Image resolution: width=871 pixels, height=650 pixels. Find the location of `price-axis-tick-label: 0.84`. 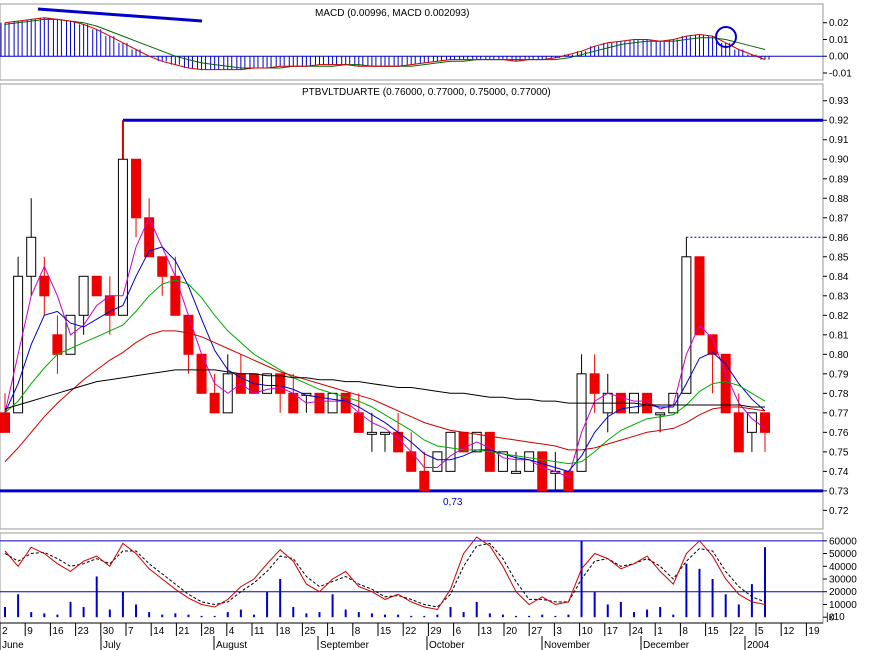

price-axis-tick-label: 0.84 is located at coordinates (839, 277).